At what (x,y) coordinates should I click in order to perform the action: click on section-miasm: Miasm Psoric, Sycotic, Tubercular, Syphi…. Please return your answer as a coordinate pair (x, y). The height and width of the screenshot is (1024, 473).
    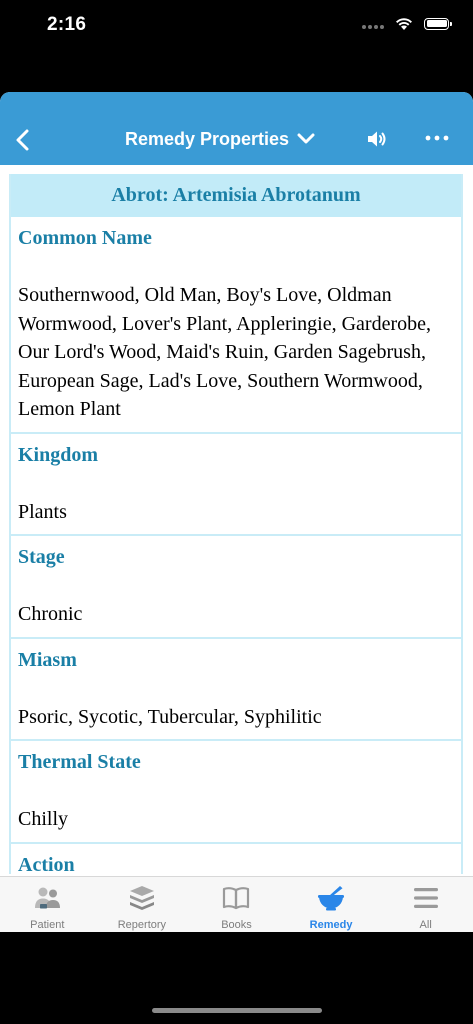
    Looking at the image, I should click on (236, 690).